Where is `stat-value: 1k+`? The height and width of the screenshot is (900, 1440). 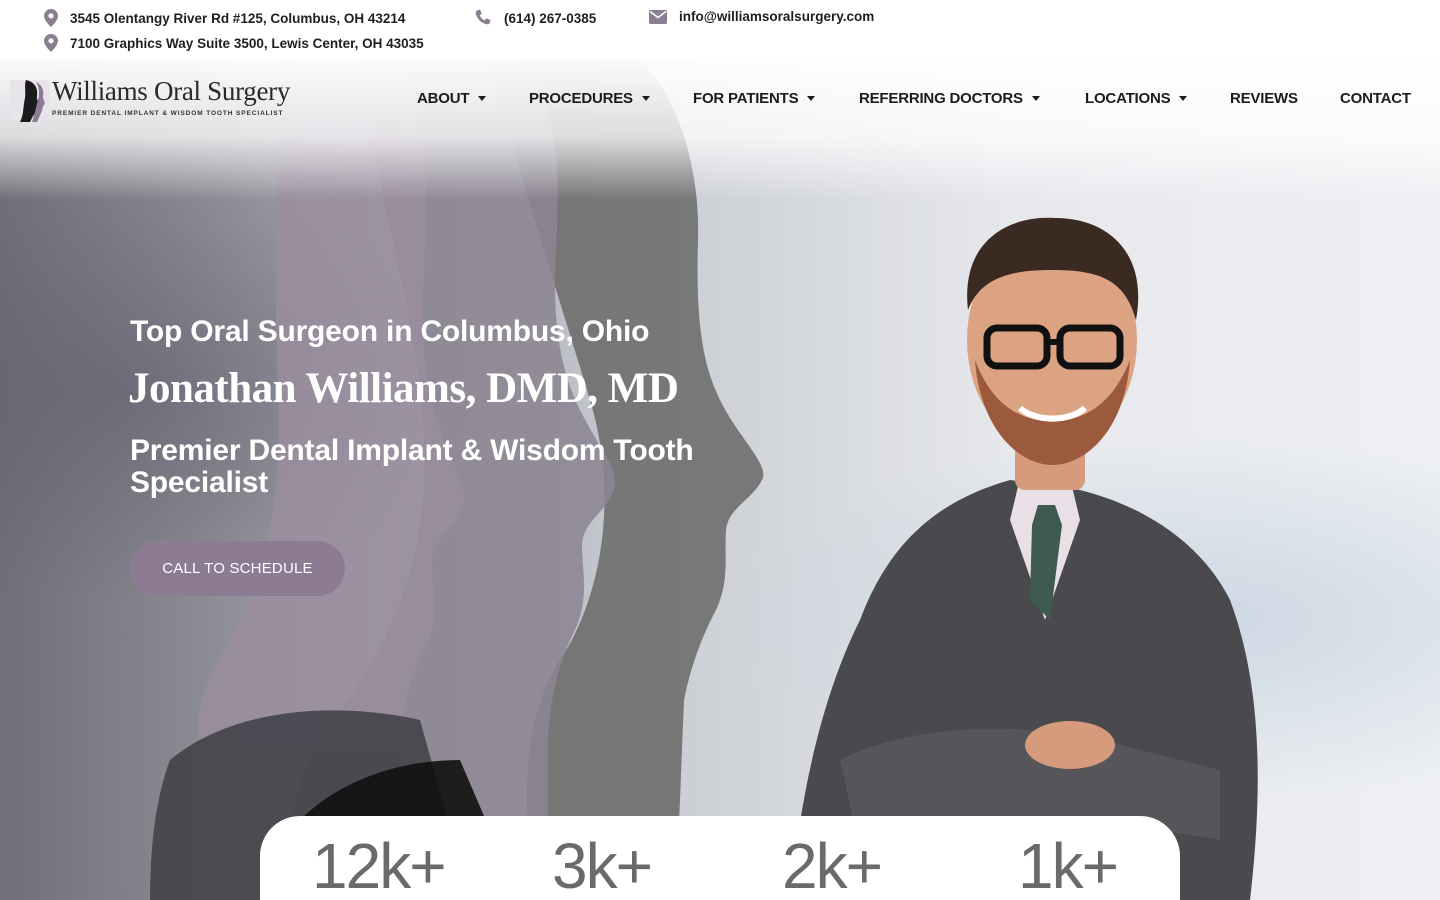 stat-value: 1k+ is located at coordinates (1068, 865).